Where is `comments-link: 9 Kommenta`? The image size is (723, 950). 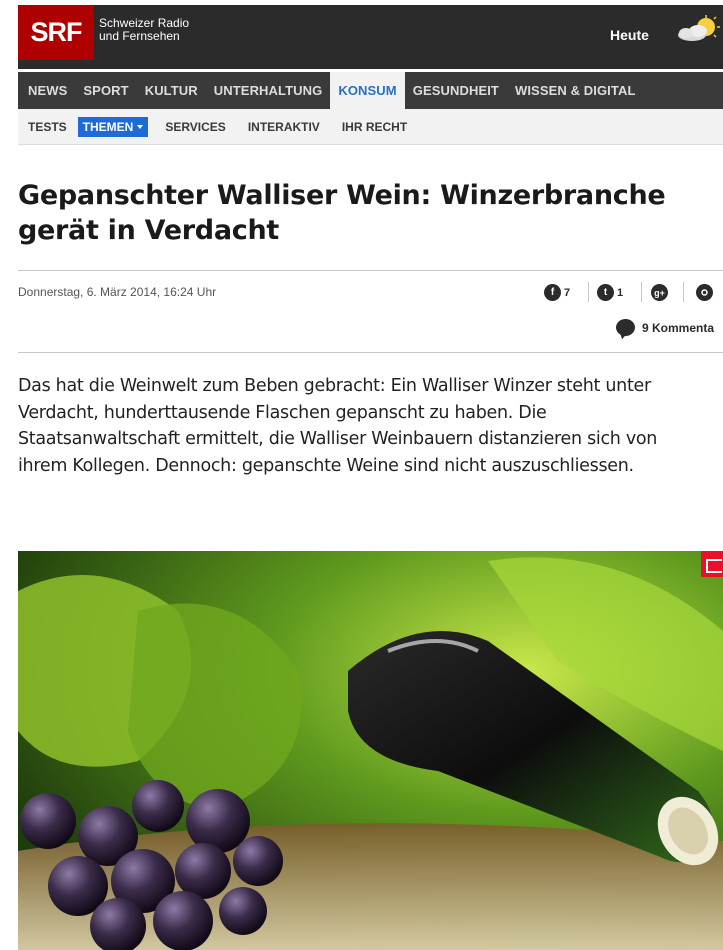
comments-link: 9 Kommenta is located at coordinates (665, 327).